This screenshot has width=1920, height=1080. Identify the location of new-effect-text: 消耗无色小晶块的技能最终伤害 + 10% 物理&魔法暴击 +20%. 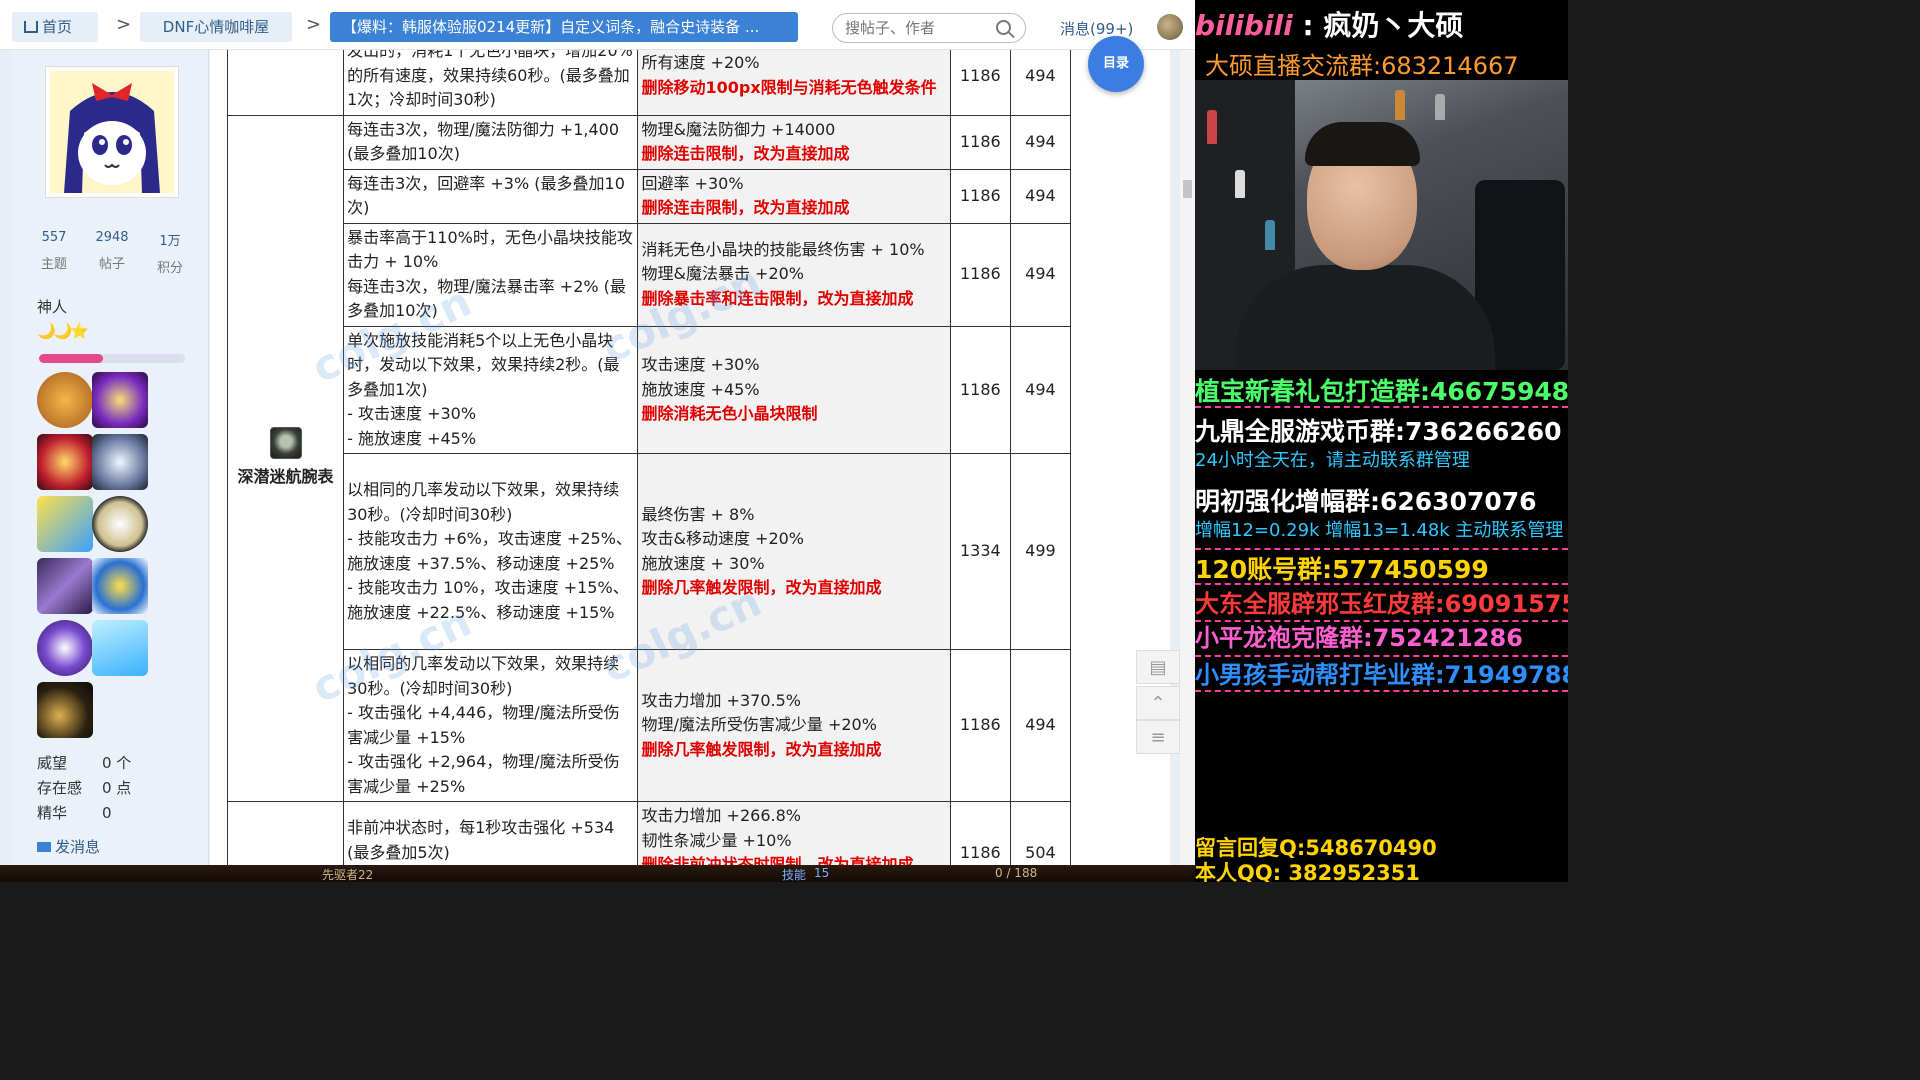
(783, 261).